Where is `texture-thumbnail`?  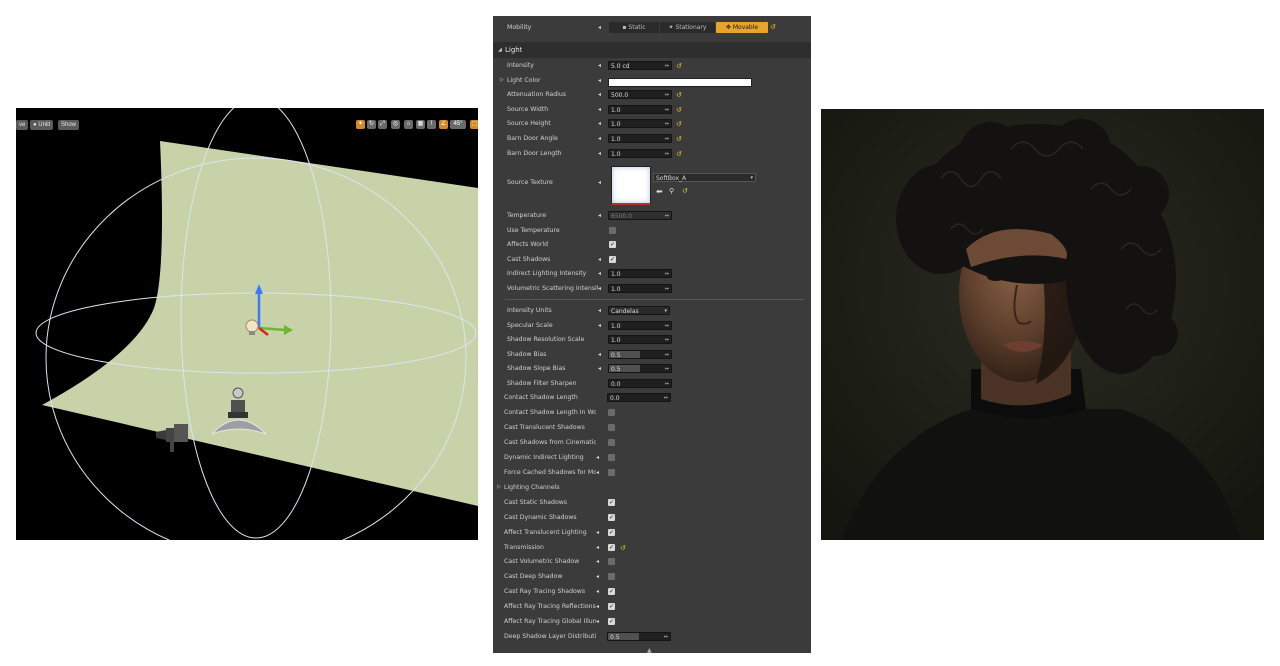
texture-thumbnail is located at coordinates (631, 185).